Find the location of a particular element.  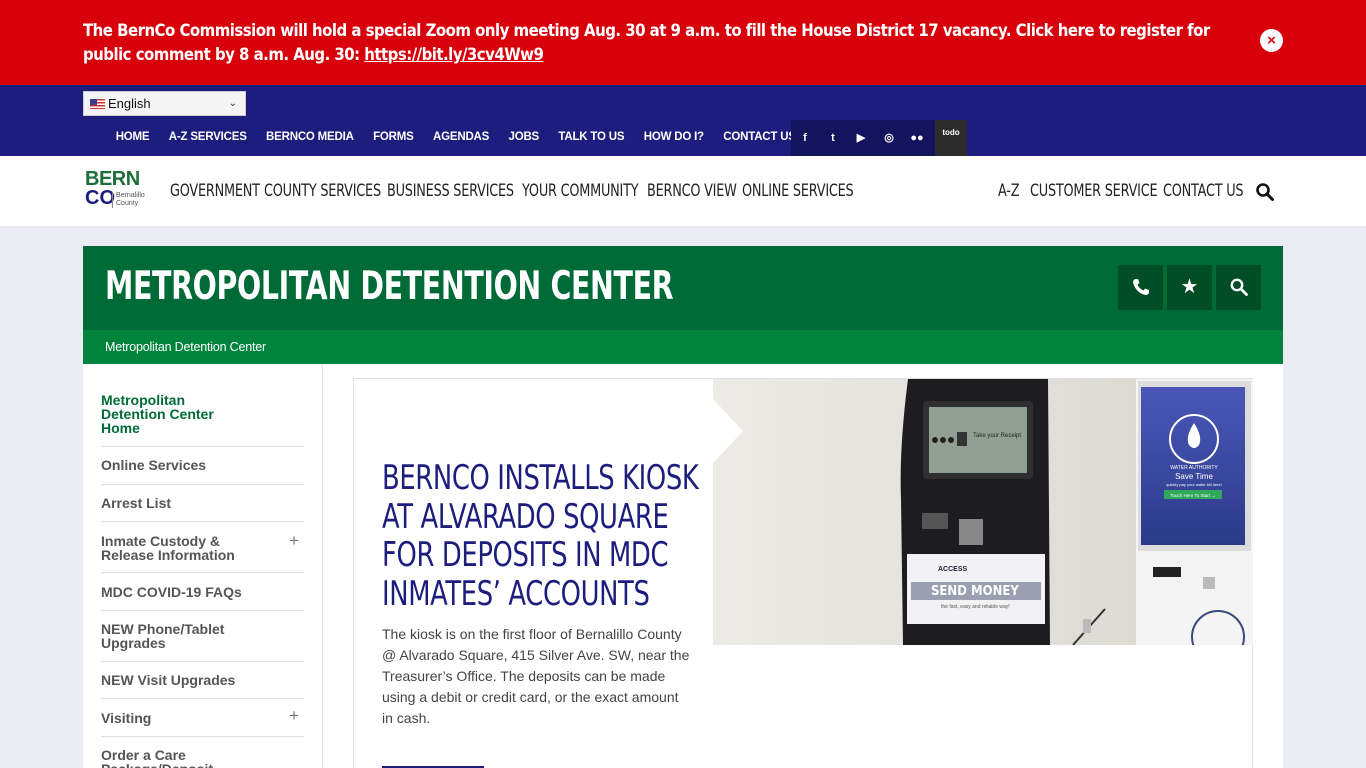

sidebar-item-label: Order a Care Package/Deposit is located at coordinates (157, 757).